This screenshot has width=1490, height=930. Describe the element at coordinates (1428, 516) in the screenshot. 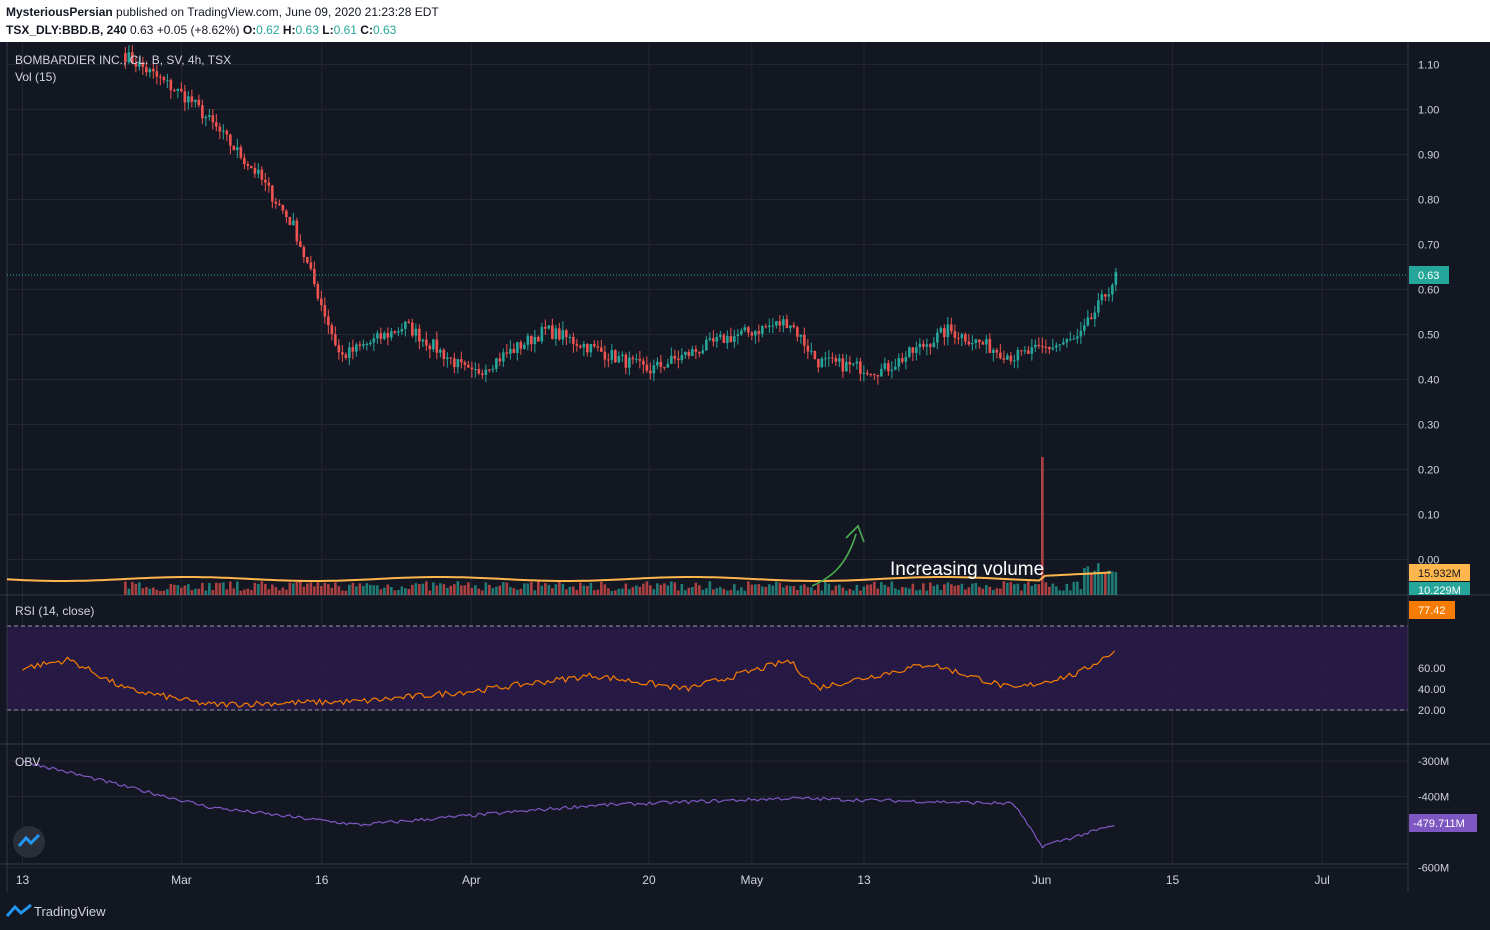

I see `price-tick-label: 0.10` at that location.